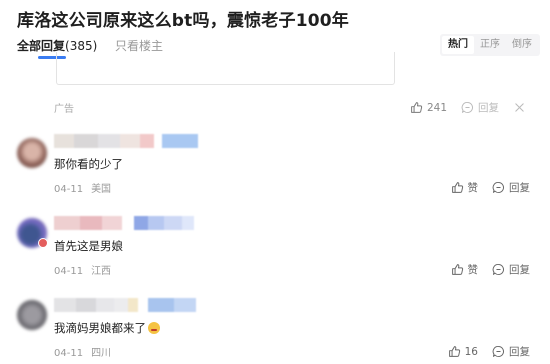  I want to click on like-button: 16, so click(463, 351).